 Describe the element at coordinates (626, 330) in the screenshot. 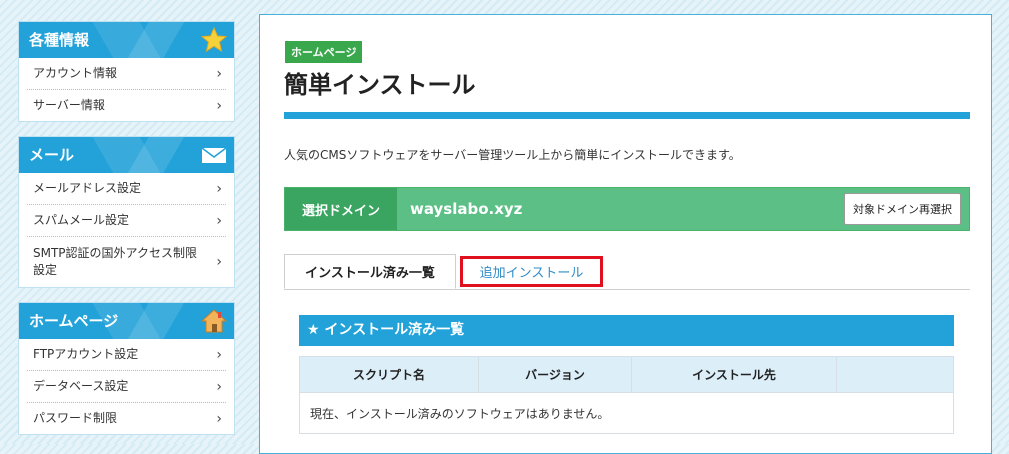

I see `installed-list-heading: ★ インストール済み一覧` at that location.